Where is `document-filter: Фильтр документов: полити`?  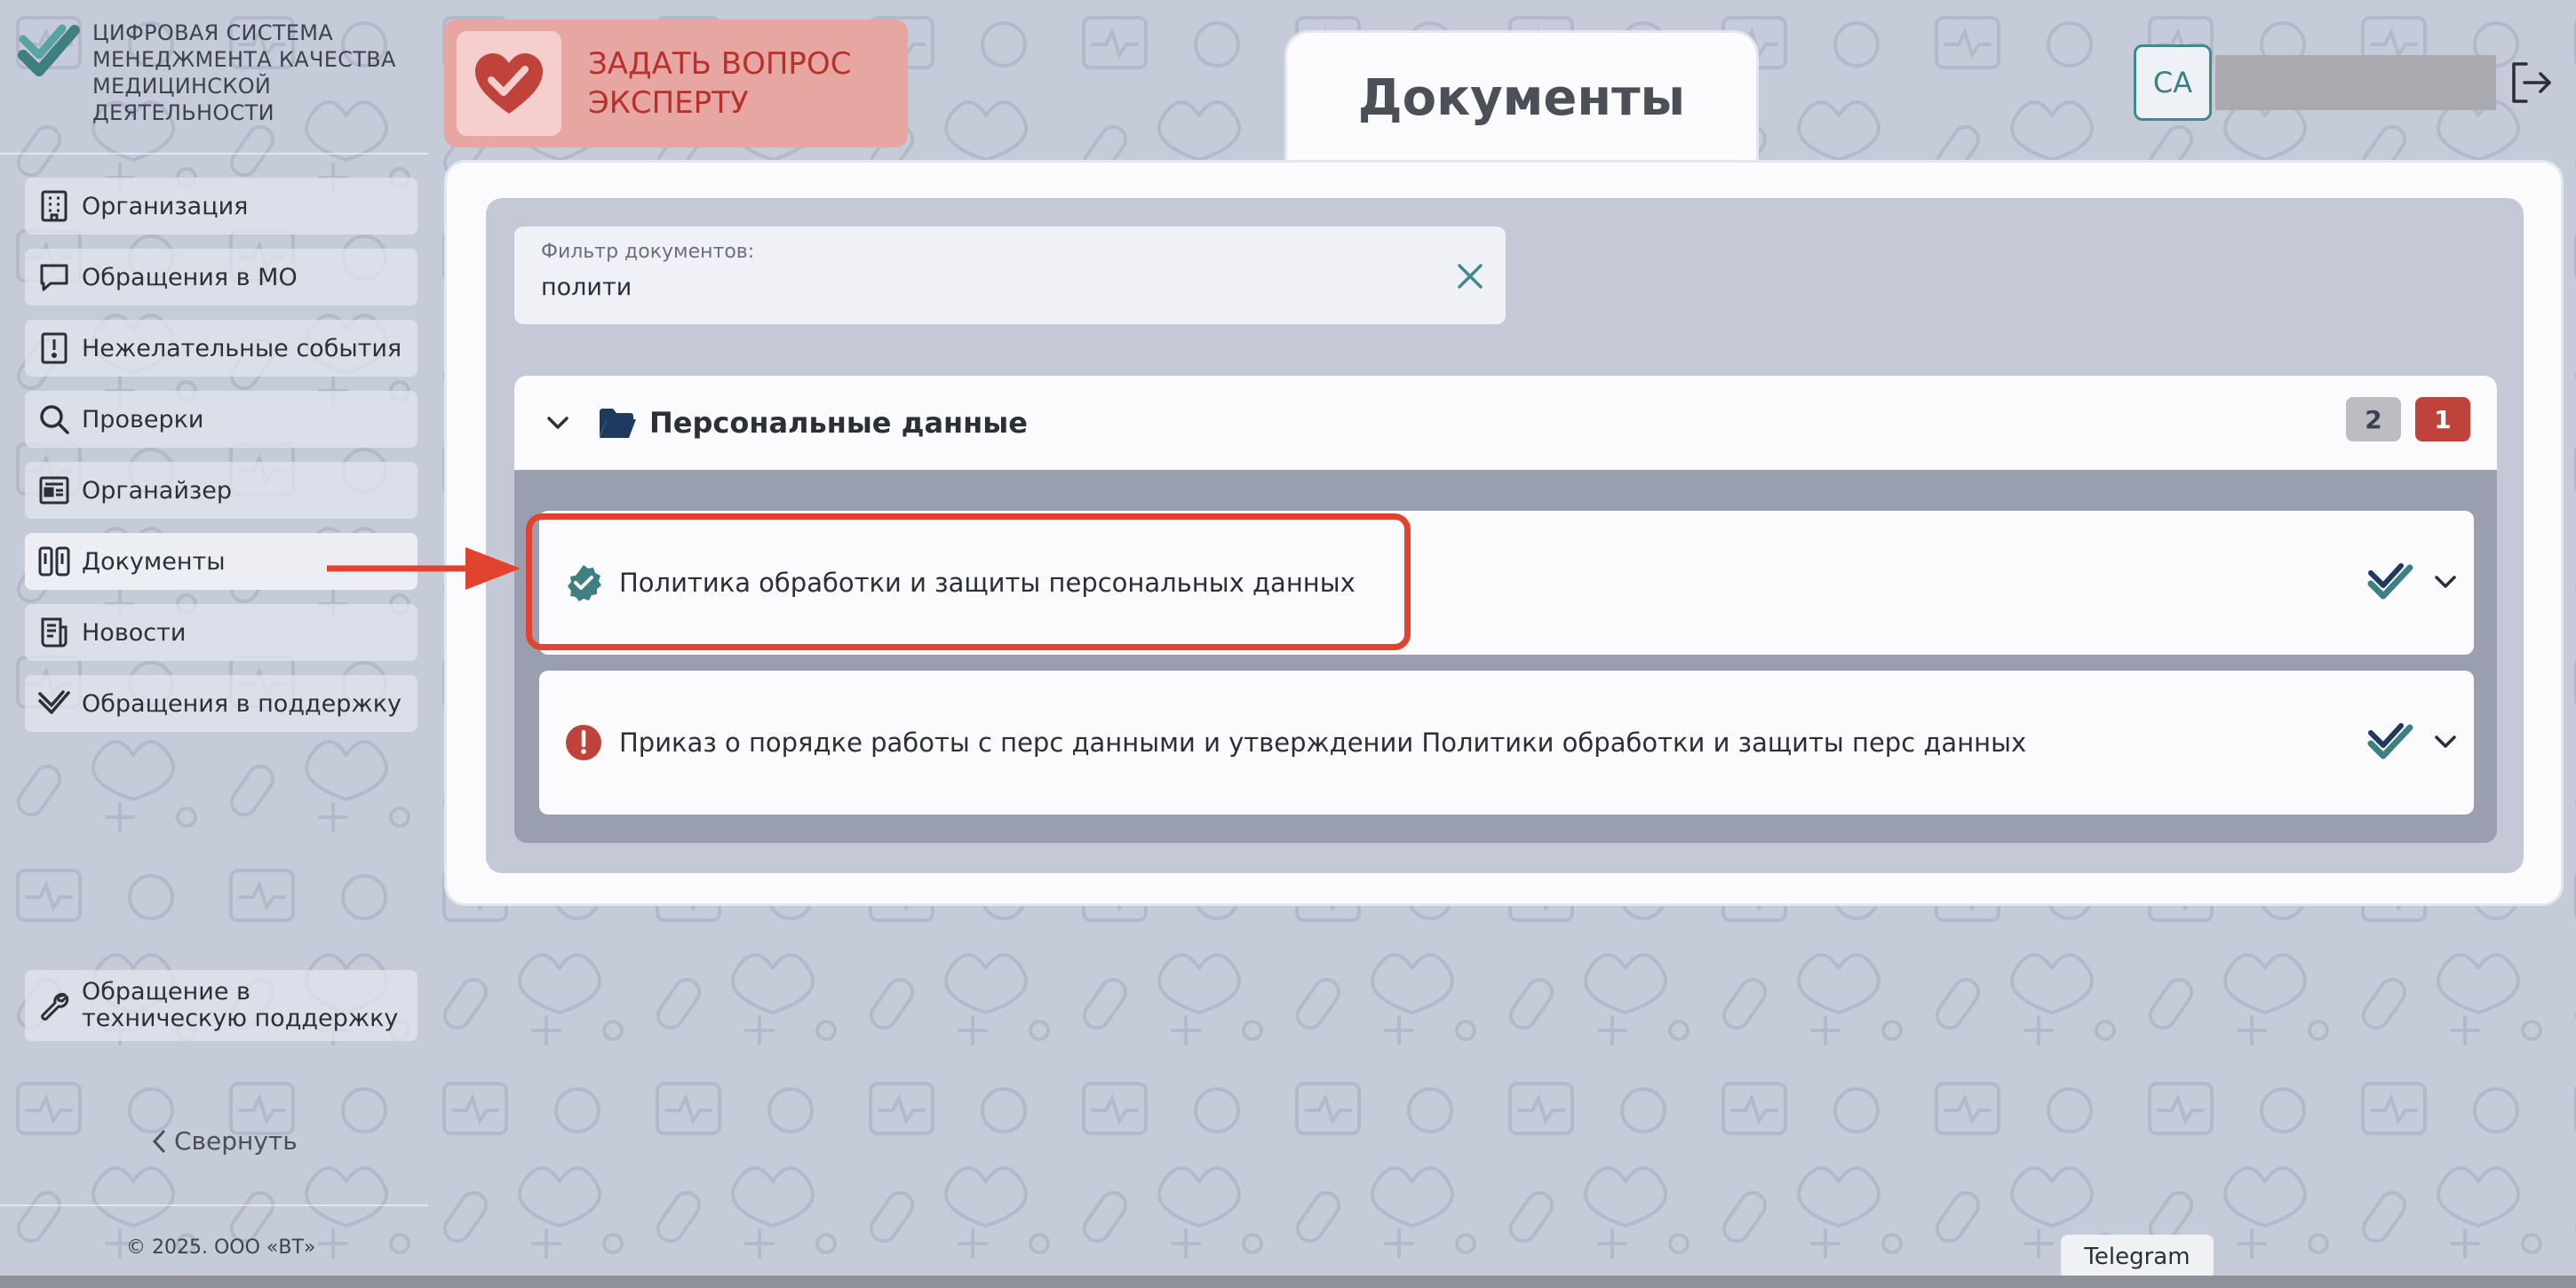 document-filter: Фильтр документов: полити is located at coordinates (1010, 275).